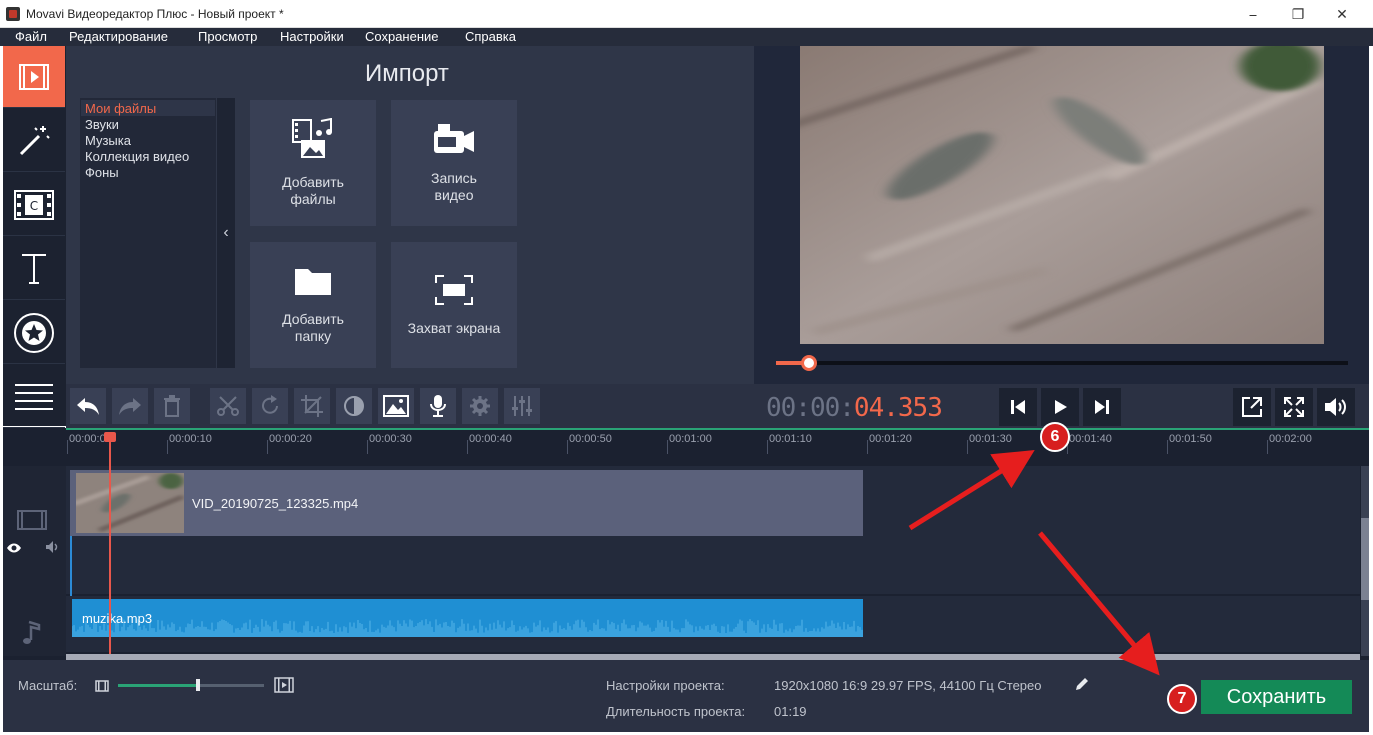  What do you see at coordinates (1182, 699) in the screenshot?
I see `step-marker-7: 7` at bounding box center [1182, 699].